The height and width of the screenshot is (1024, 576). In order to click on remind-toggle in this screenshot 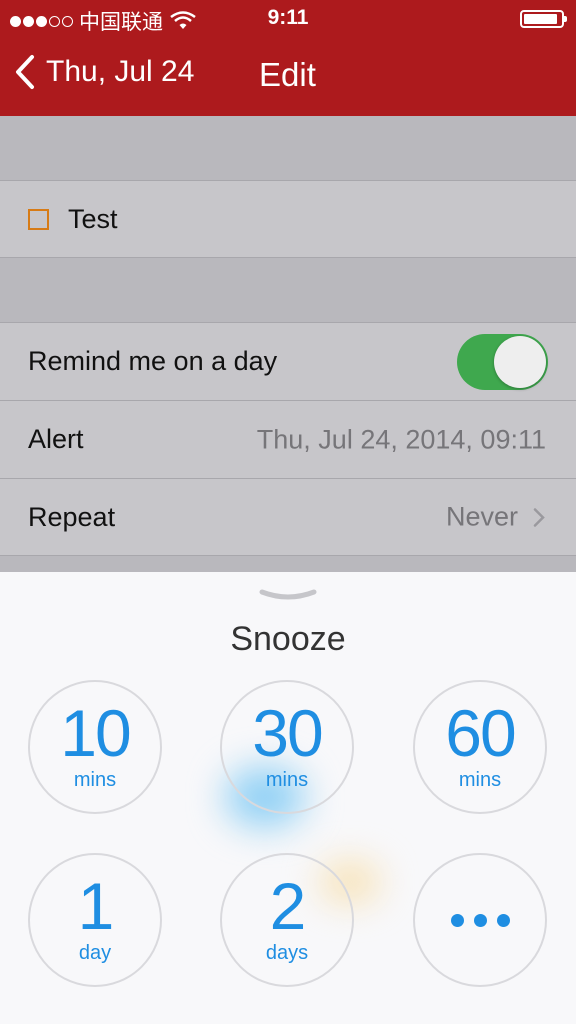, I will do `click(502, 361)`.